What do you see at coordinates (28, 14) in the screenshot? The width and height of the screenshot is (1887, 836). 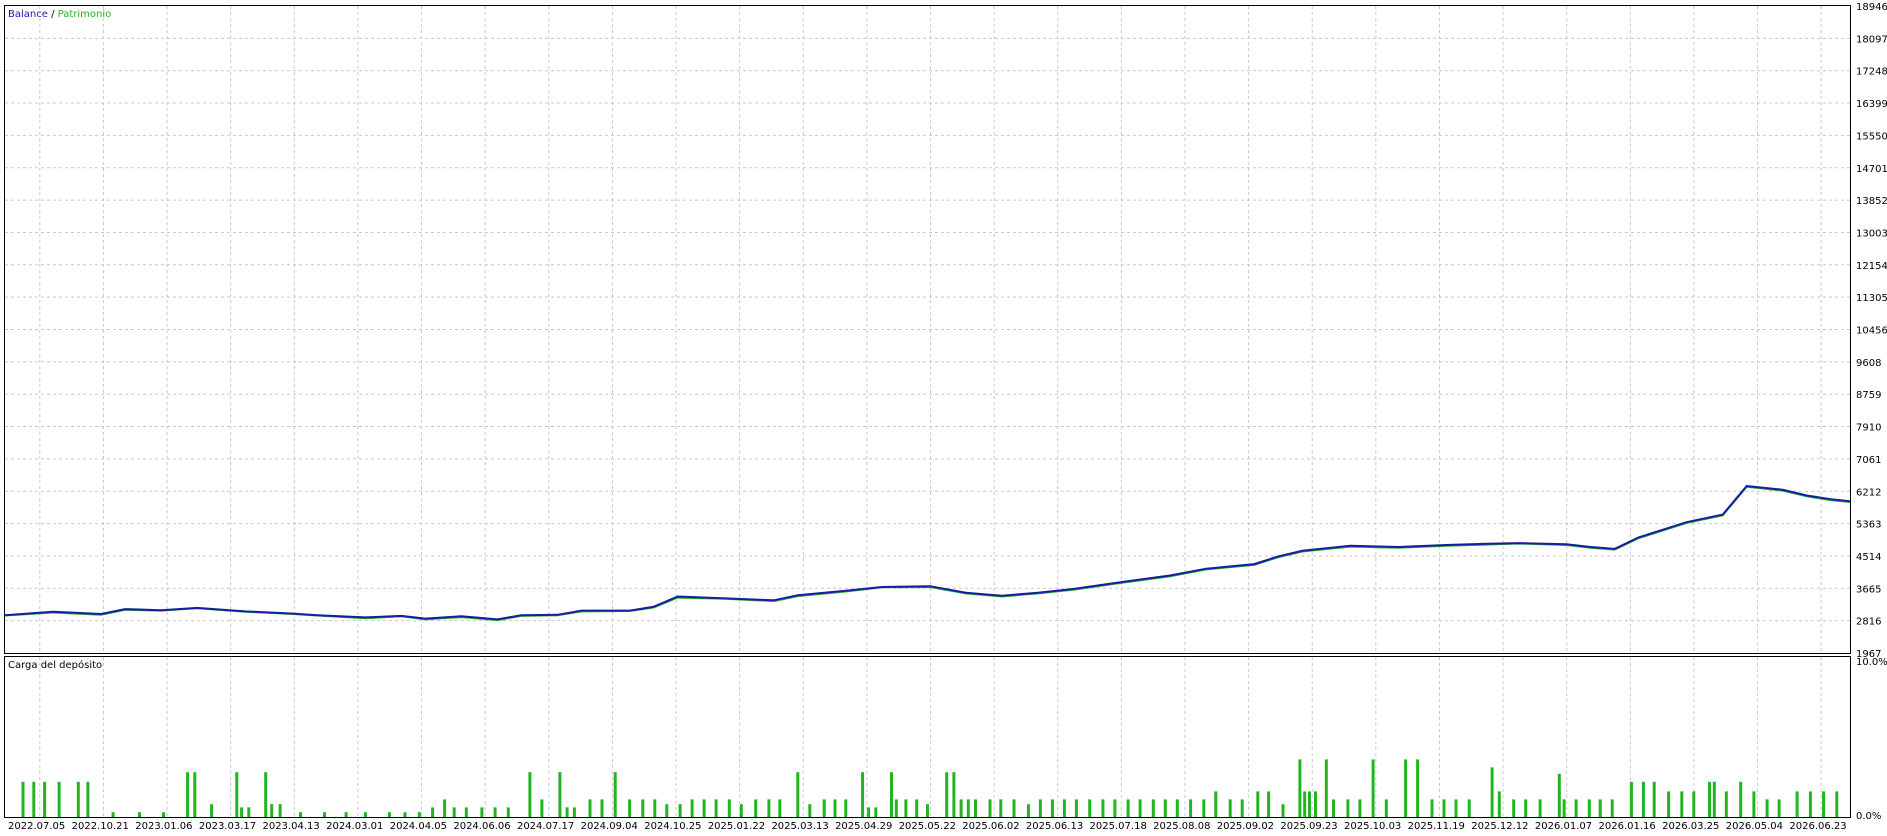 I see `legend-balance: Balance` at bounding box center [28, 14].